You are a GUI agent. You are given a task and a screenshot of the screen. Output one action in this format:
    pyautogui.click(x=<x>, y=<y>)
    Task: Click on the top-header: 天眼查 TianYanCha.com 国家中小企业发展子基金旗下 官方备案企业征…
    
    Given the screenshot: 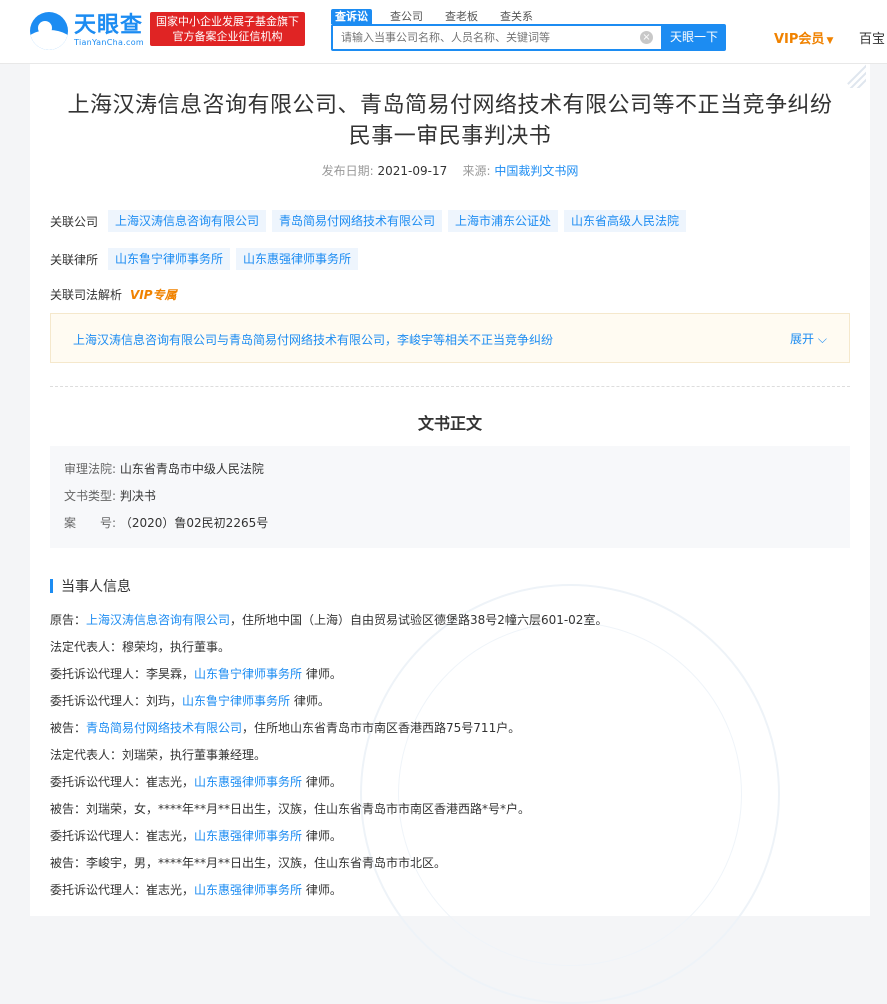 What is the action you would take?
    pyautogui.click(x=443, y=32)
    